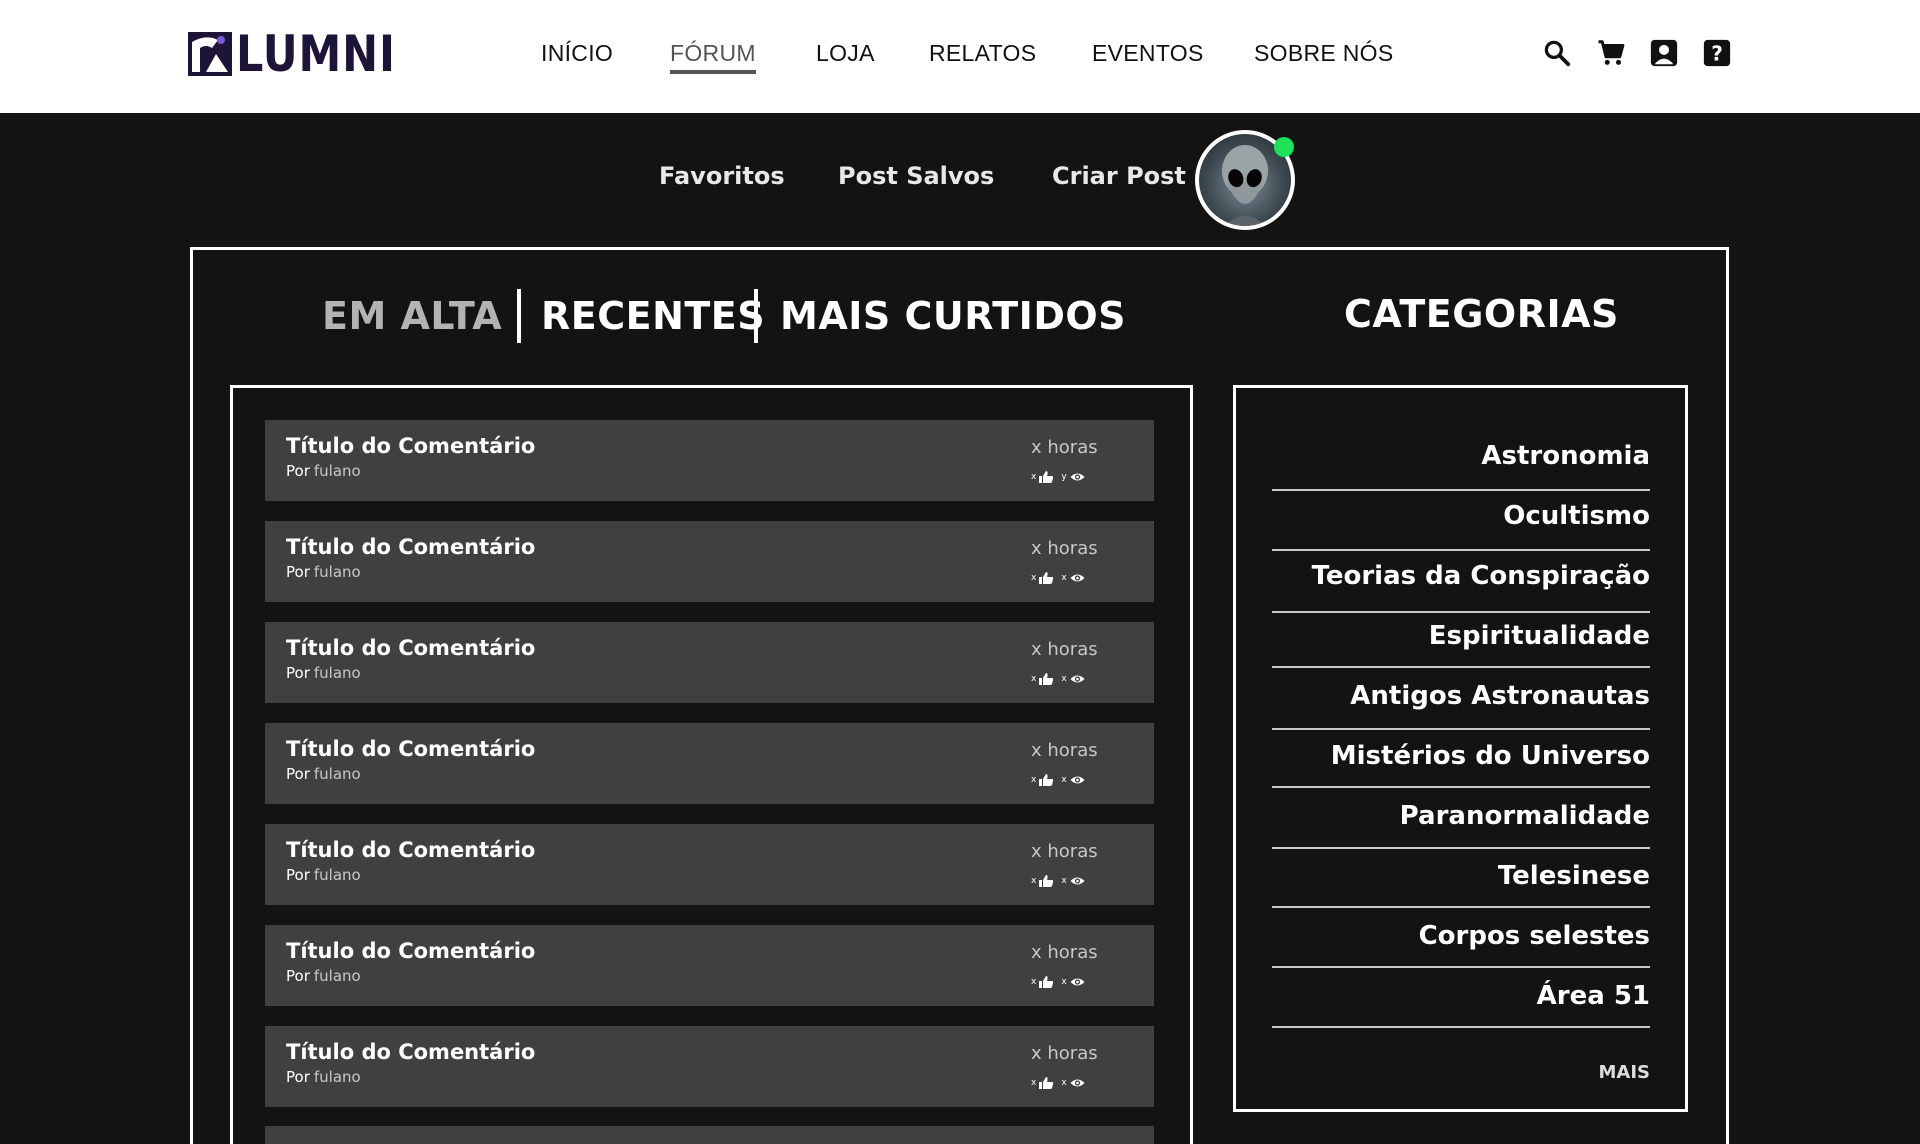 This screenshot has height=1144, width=1920. I want to click on nav-item-inicio: INÍCIO, so click(577, 53).